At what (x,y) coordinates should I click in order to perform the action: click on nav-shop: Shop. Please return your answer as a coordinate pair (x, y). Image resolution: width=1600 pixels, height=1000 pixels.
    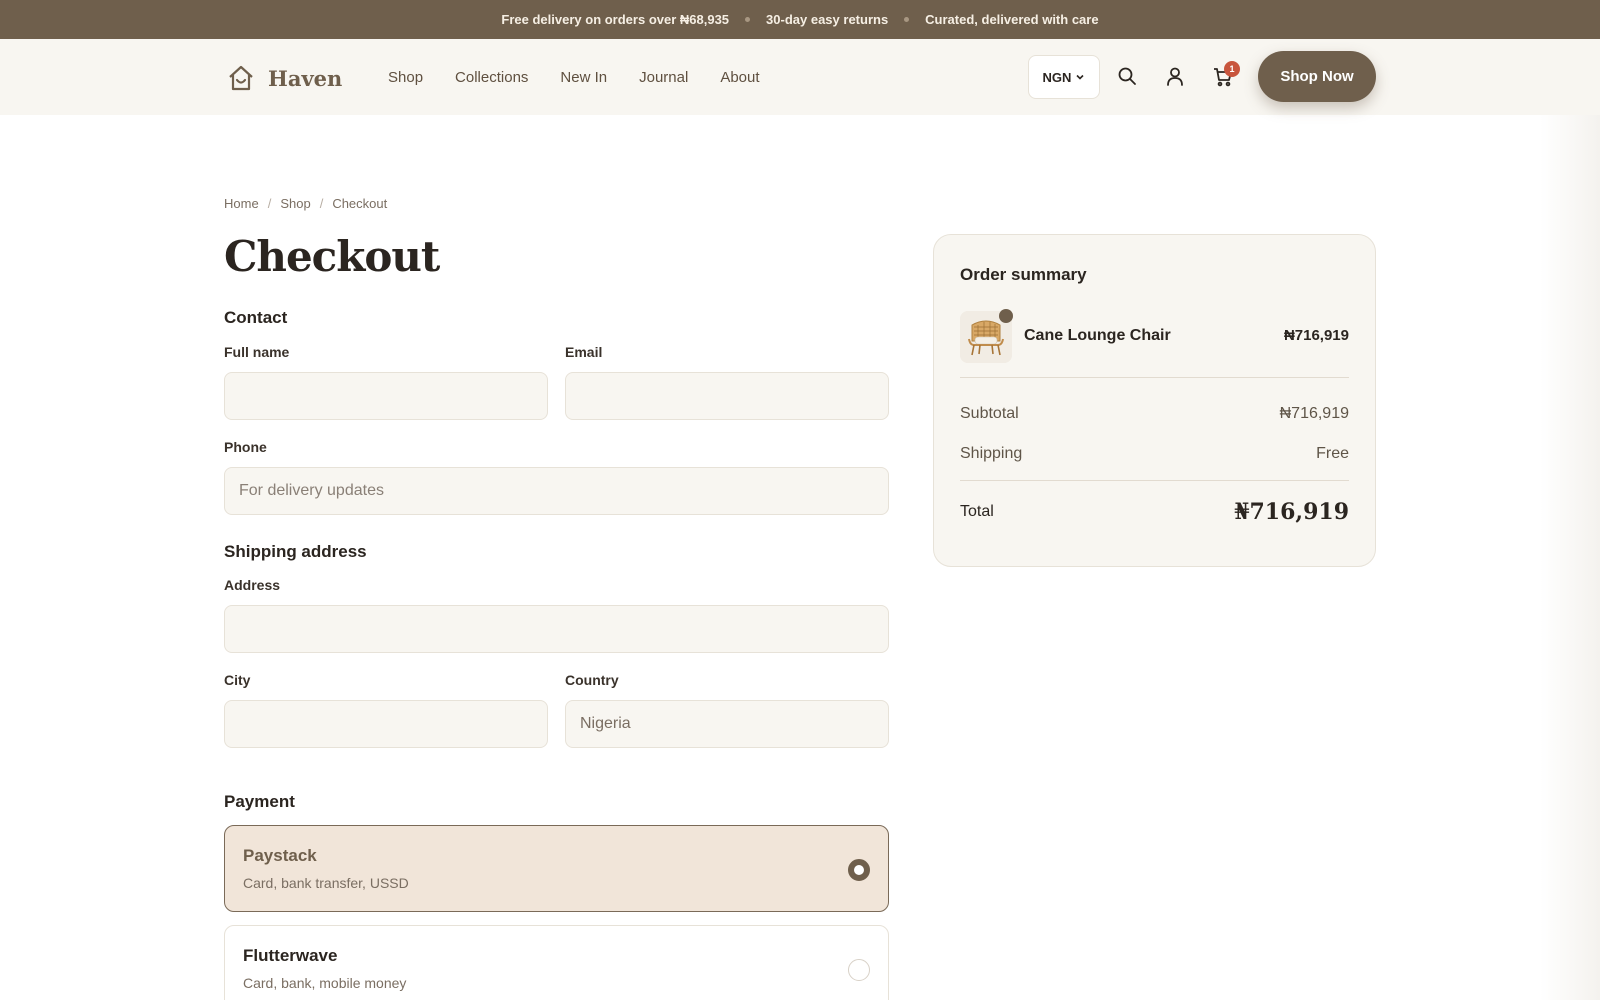
    Looking at the image, I should click on (405, 77).